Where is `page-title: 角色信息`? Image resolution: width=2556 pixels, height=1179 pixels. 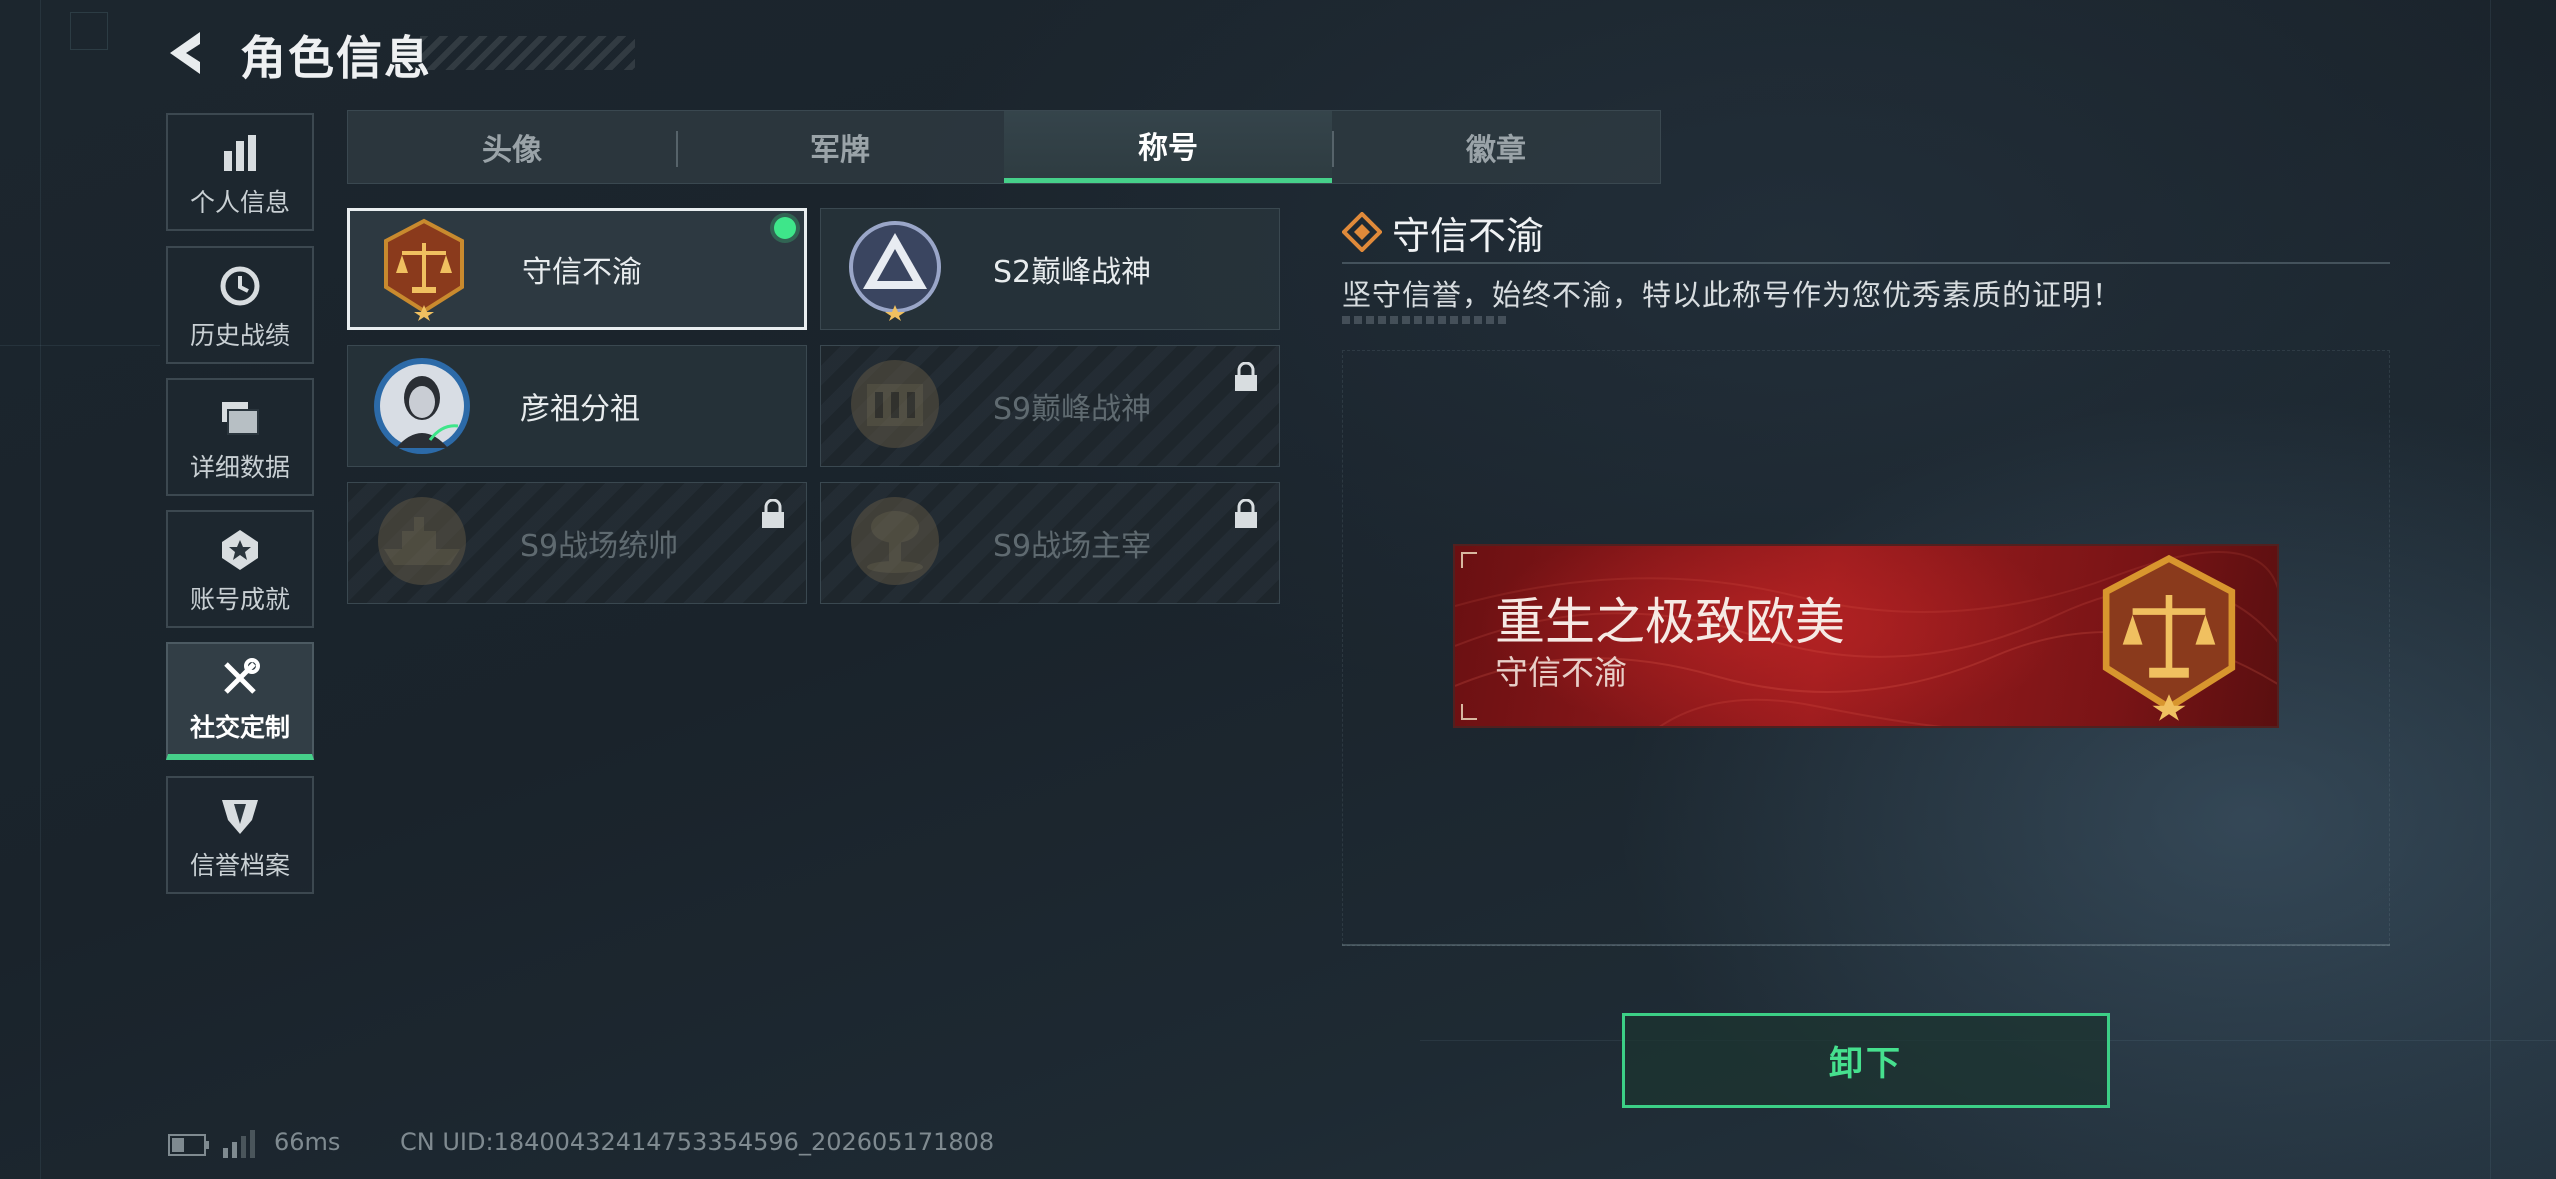 page-title: 角色信息 is located at coordinates (336, 58).